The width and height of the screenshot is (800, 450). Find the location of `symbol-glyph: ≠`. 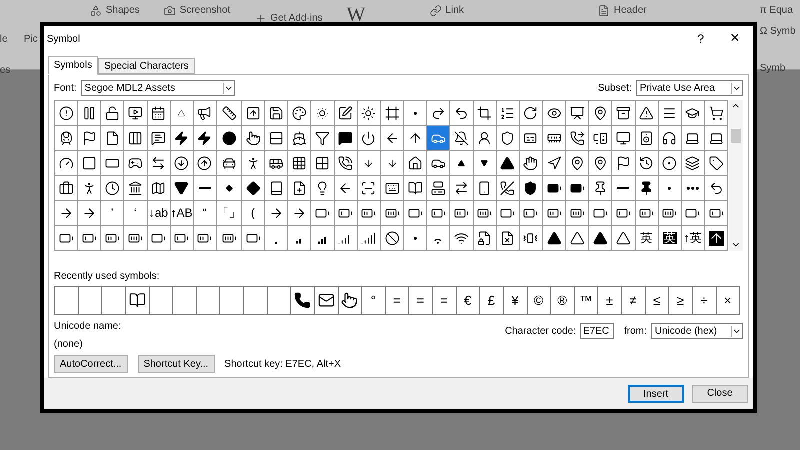

symbol-glyph: ≠ is located at coordinates (633, 301).